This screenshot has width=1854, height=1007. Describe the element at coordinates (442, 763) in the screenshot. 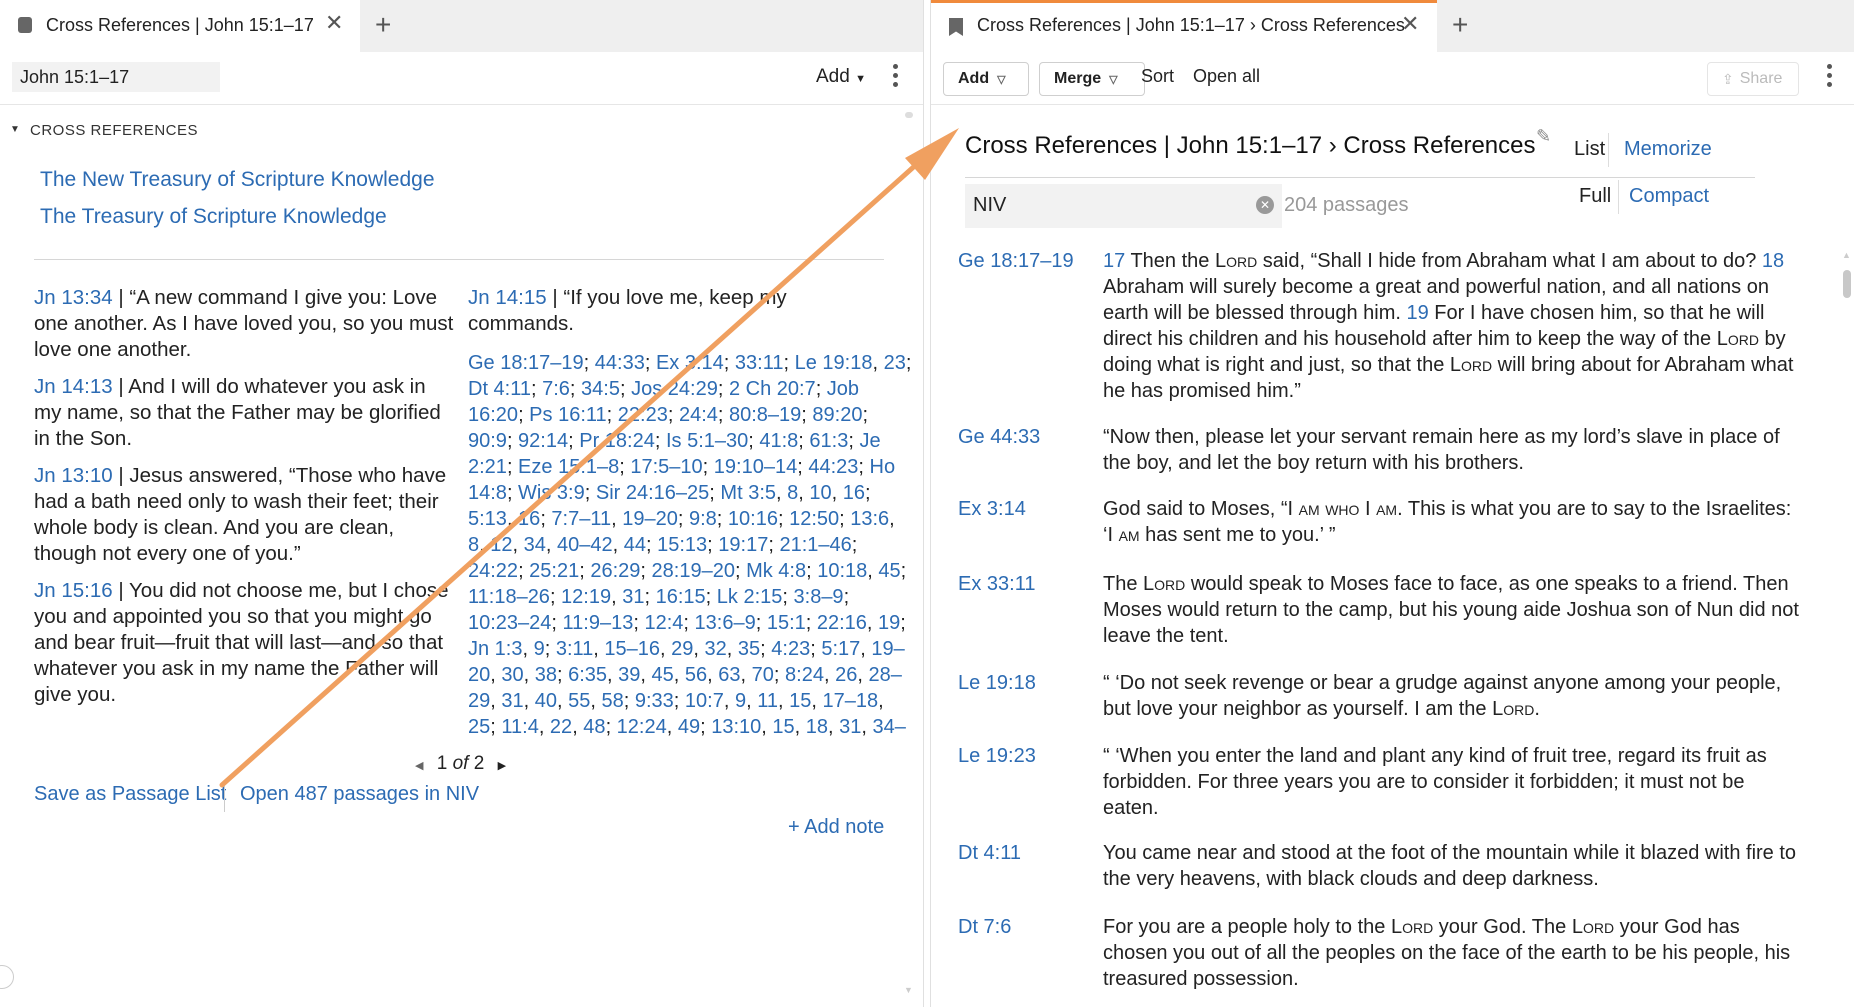

I see `page-current: 1` at that location.